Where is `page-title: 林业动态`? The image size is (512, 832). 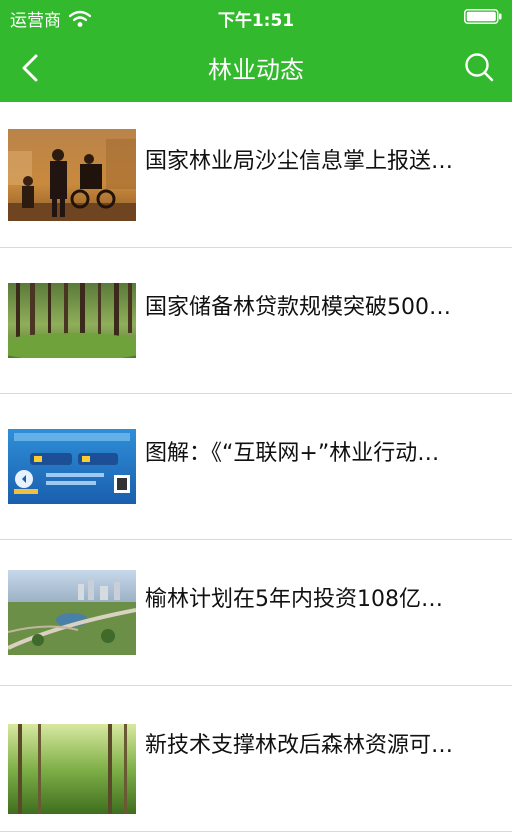 page-title: 林业动态 is located at coordinates (256, 70).